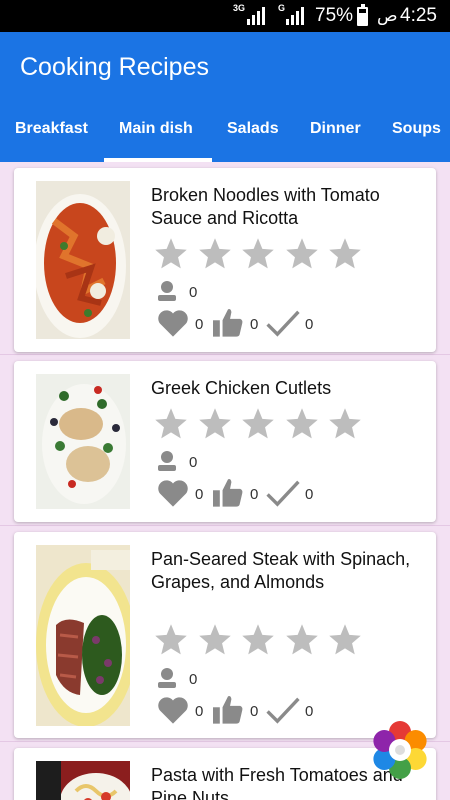 This screenshot has height=800, width=450. I want to click on battery-fill, so click(362, 18).